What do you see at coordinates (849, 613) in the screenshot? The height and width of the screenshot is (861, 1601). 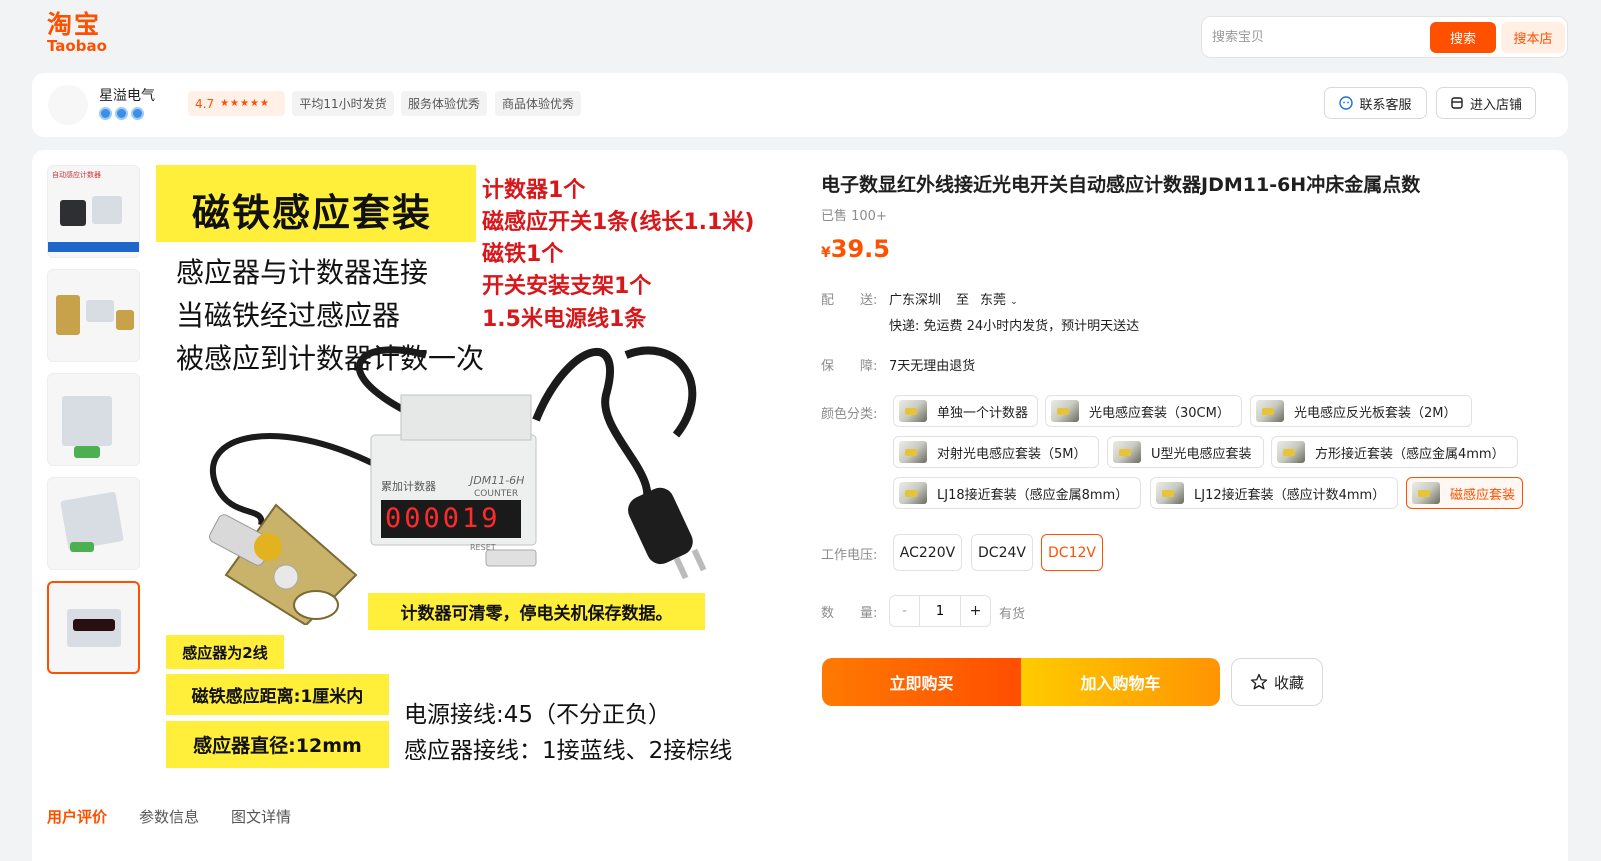 I see `quantity-label: 数 量:` at bounding box center [849, 613].